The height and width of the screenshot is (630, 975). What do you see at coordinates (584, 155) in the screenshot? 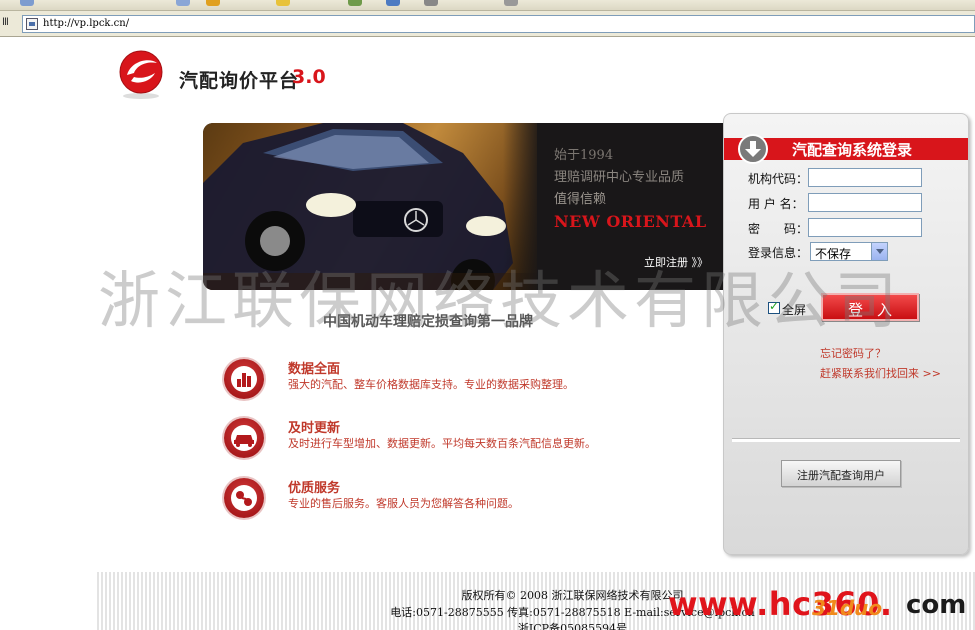
I see `banner-since: 始于1994` at bounding box center [584, 155].